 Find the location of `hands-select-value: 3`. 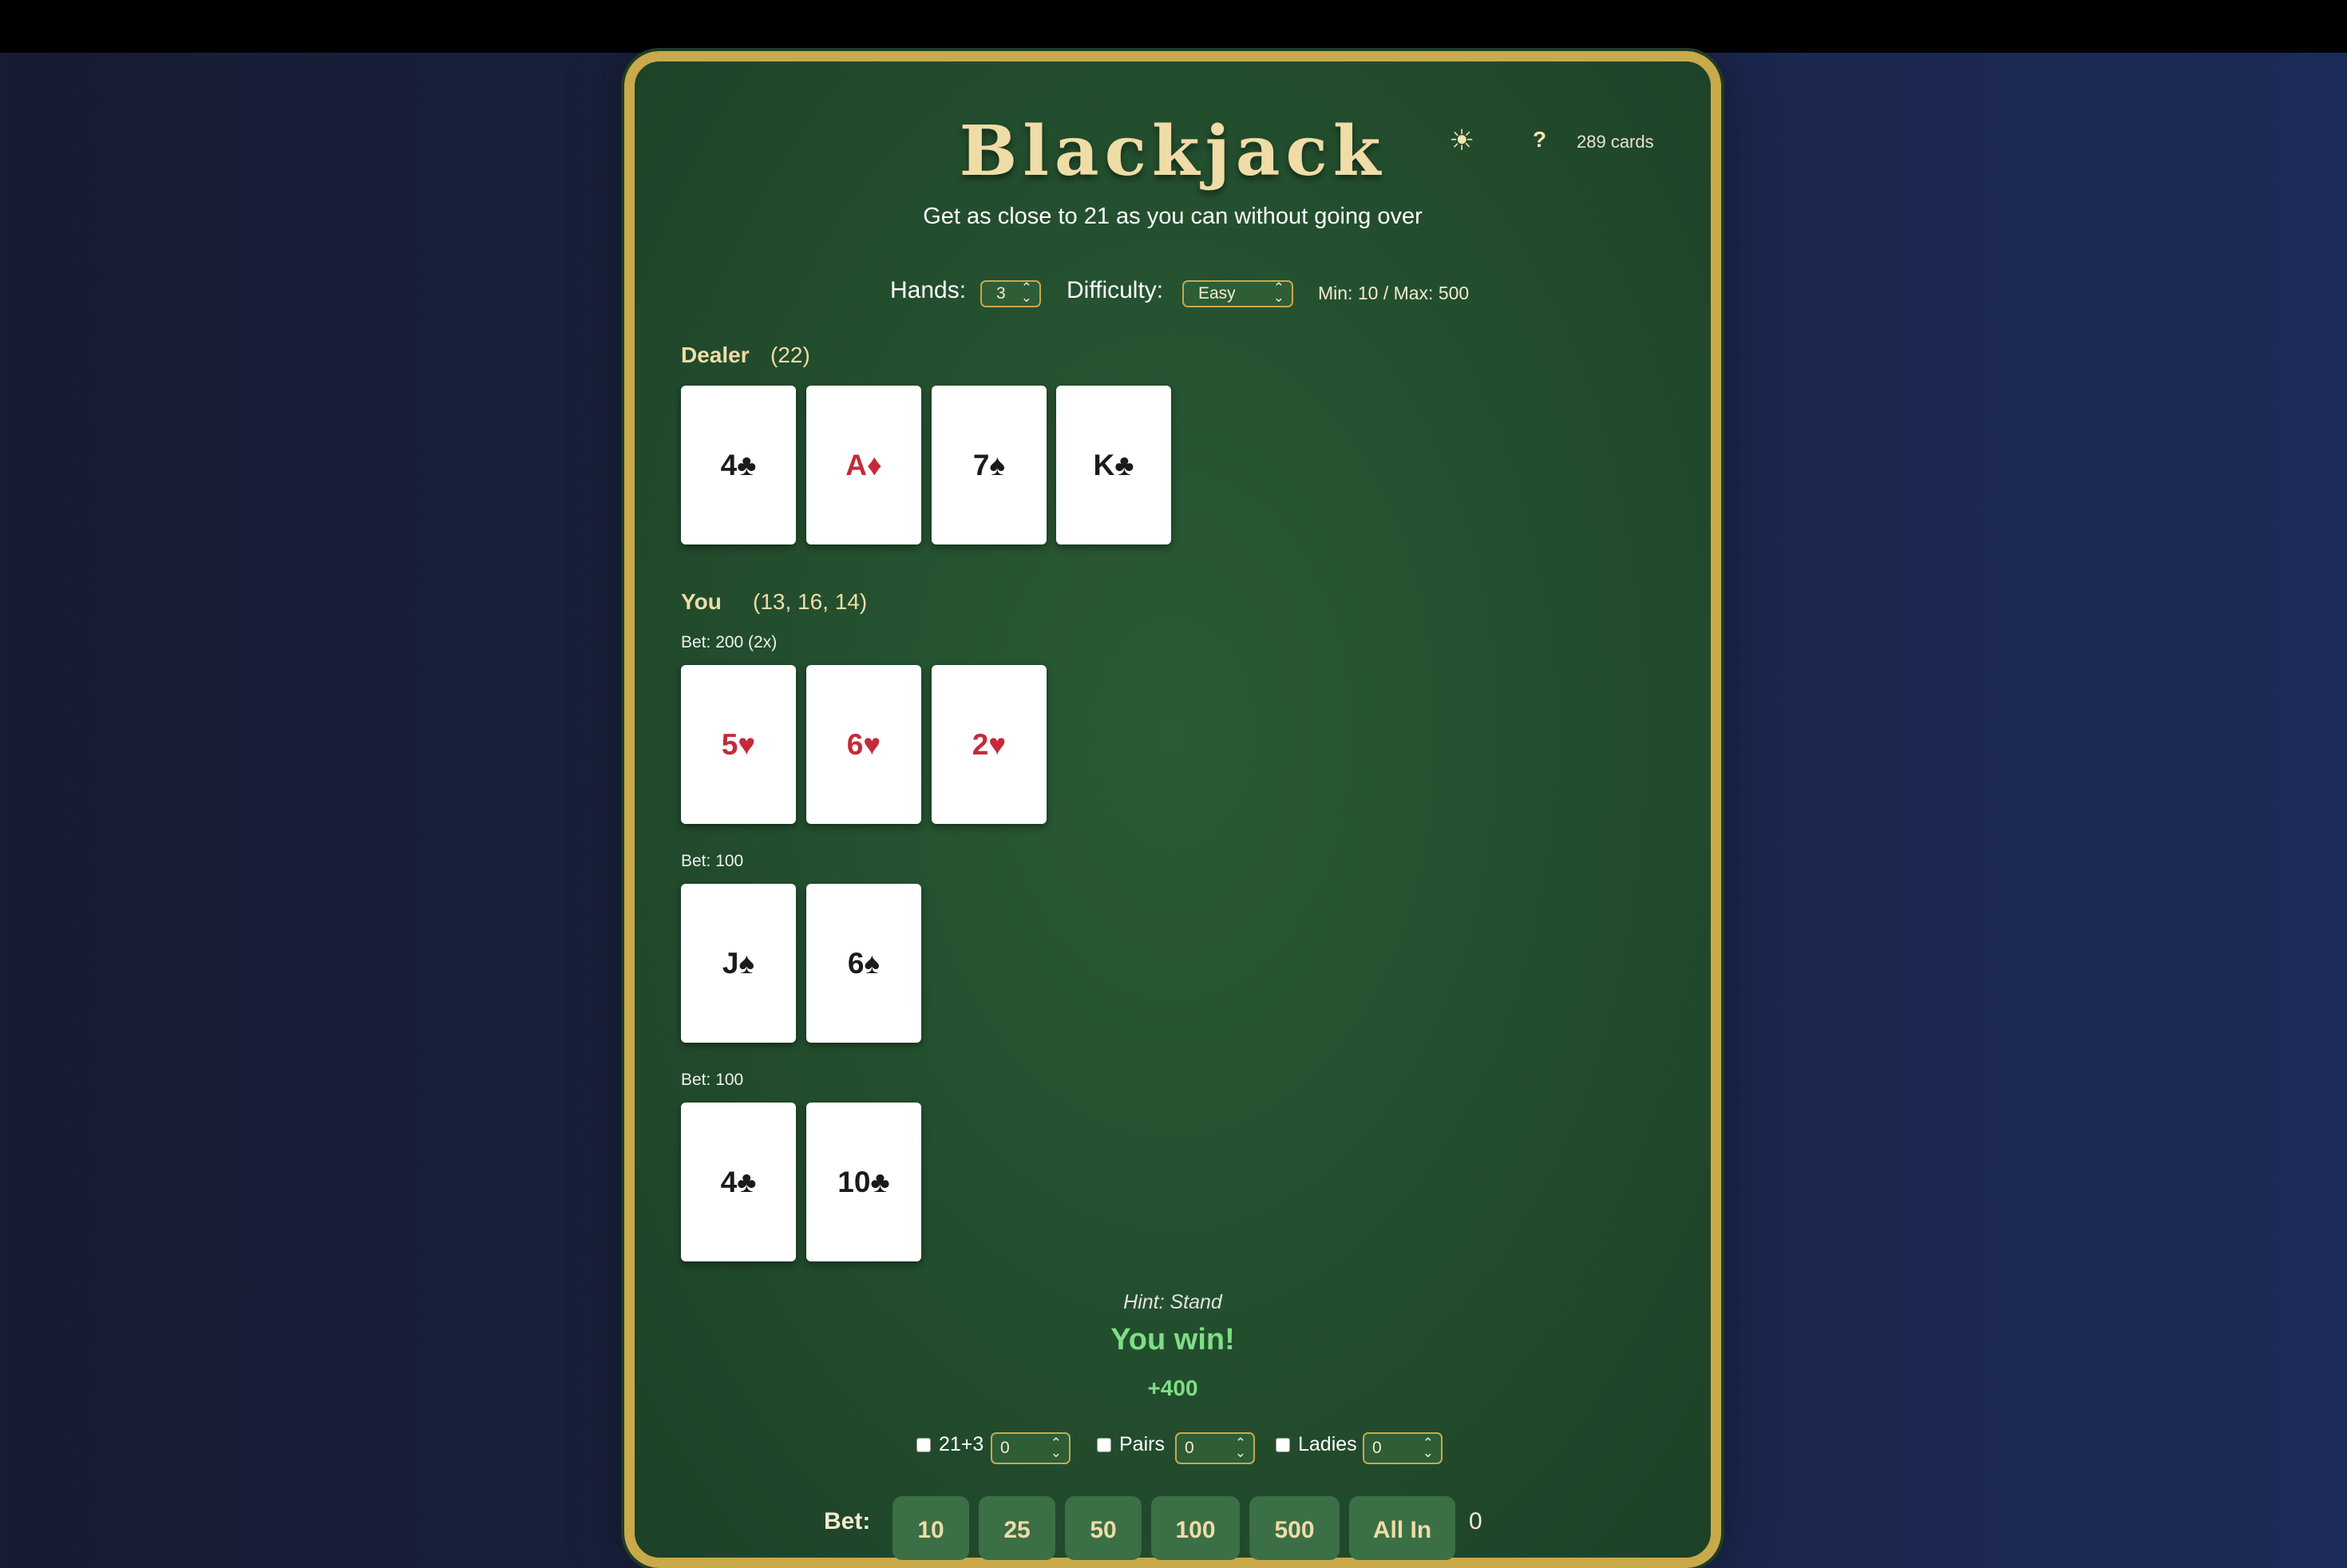

hands-select-value: 3 is located at coordinates (1001, 294).